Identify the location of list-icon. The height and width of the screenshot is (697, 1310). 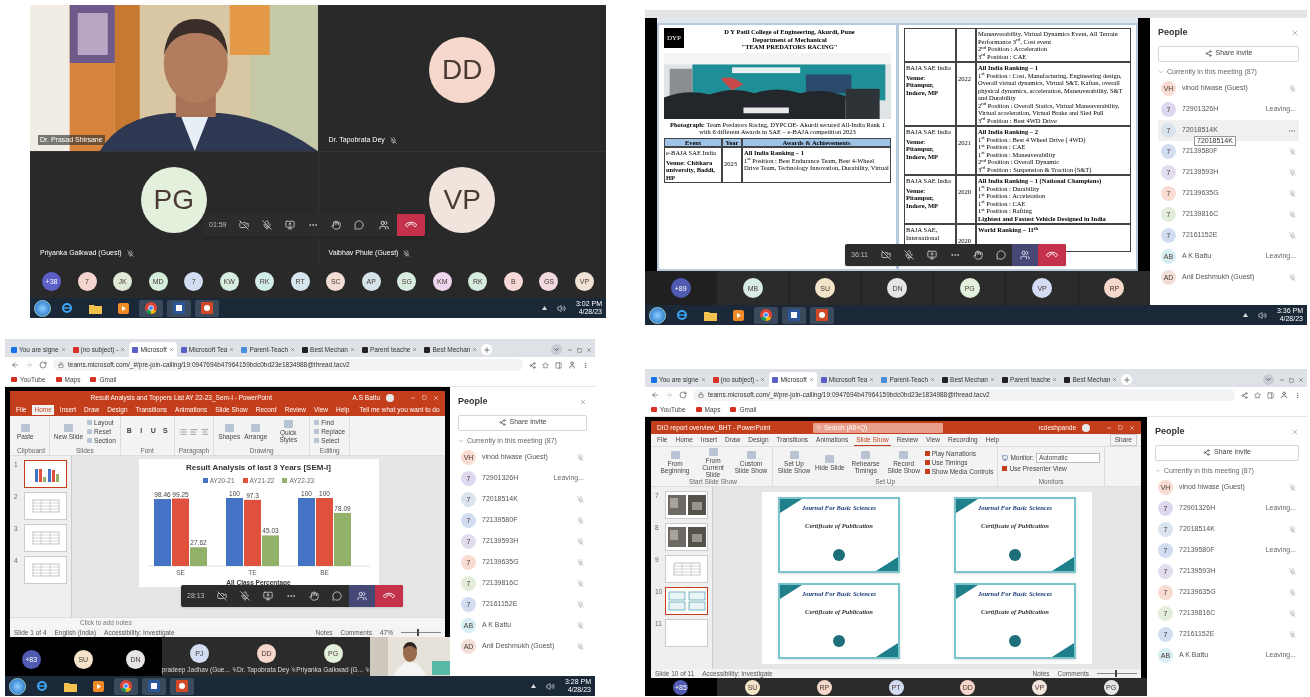
(182, 431).